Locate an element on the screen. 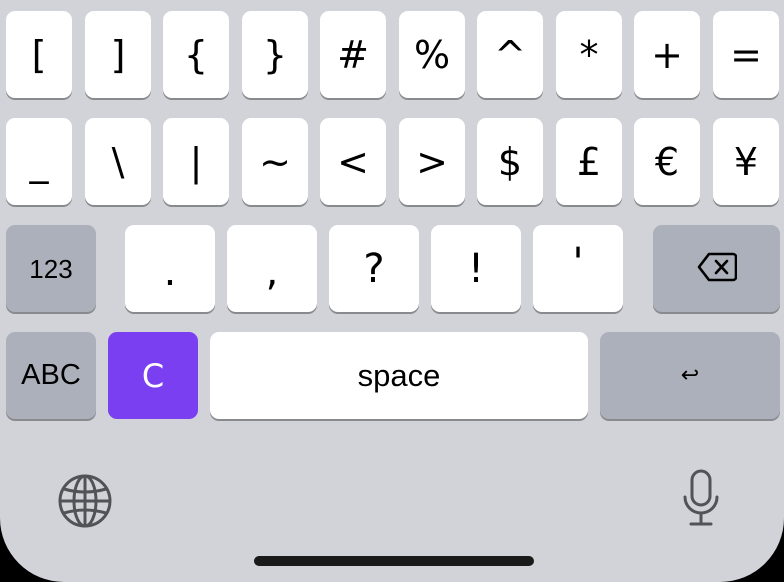  custom-accent-key: C is located at coordinates (153, 375).